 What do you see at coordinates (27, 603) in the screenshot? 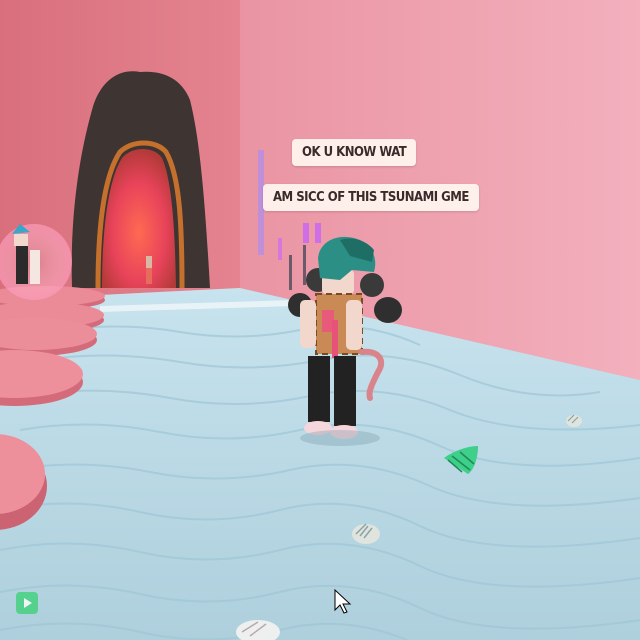
I see `record-icon` at bounding box center [27, 603].